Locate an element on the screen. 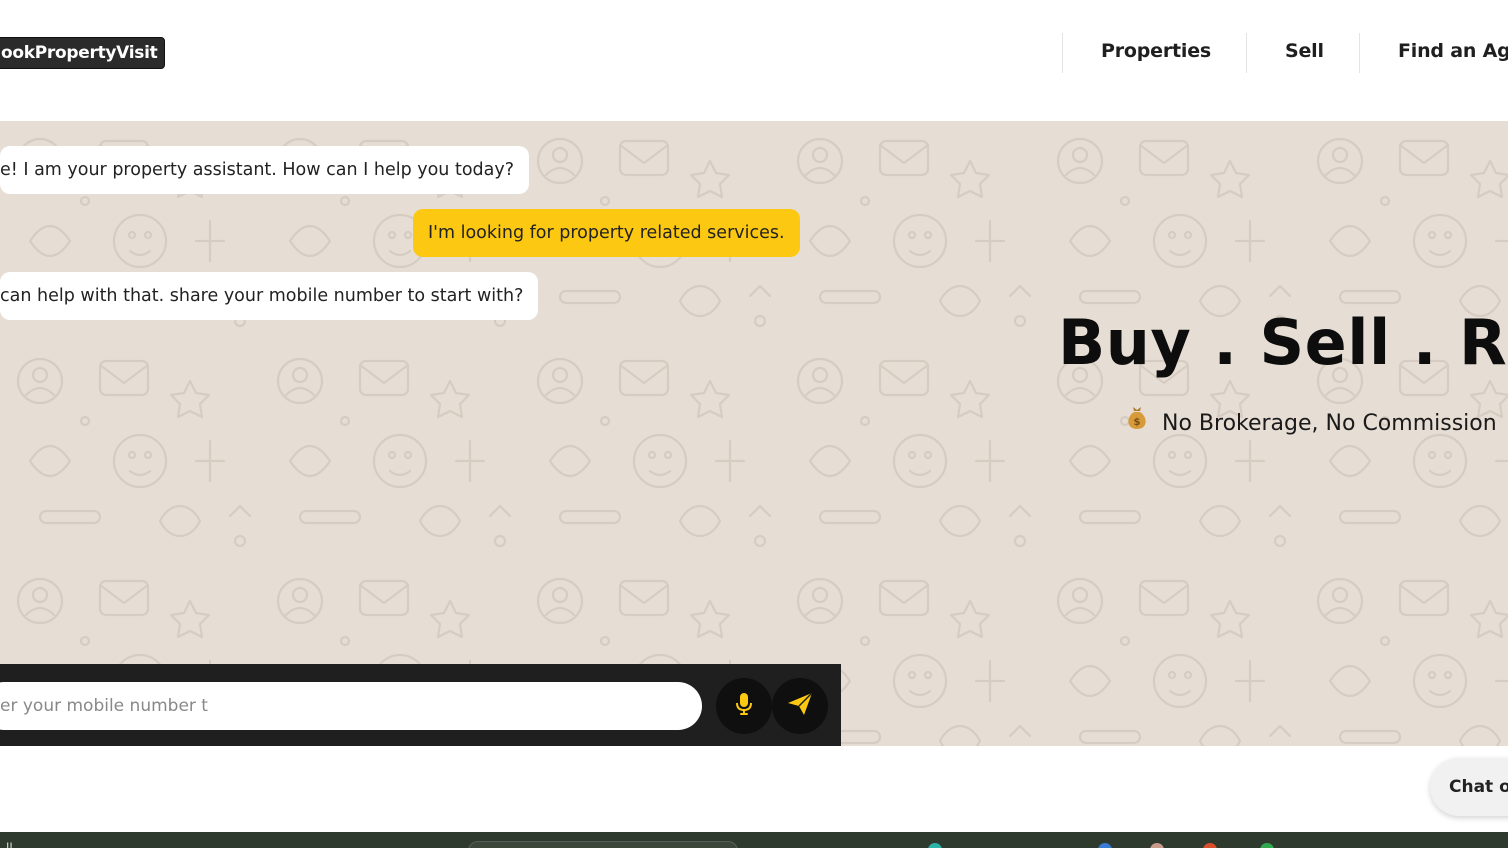 This screenshot has height=848, width=1508. mobile-number-input is located at coordinates (351, 706).